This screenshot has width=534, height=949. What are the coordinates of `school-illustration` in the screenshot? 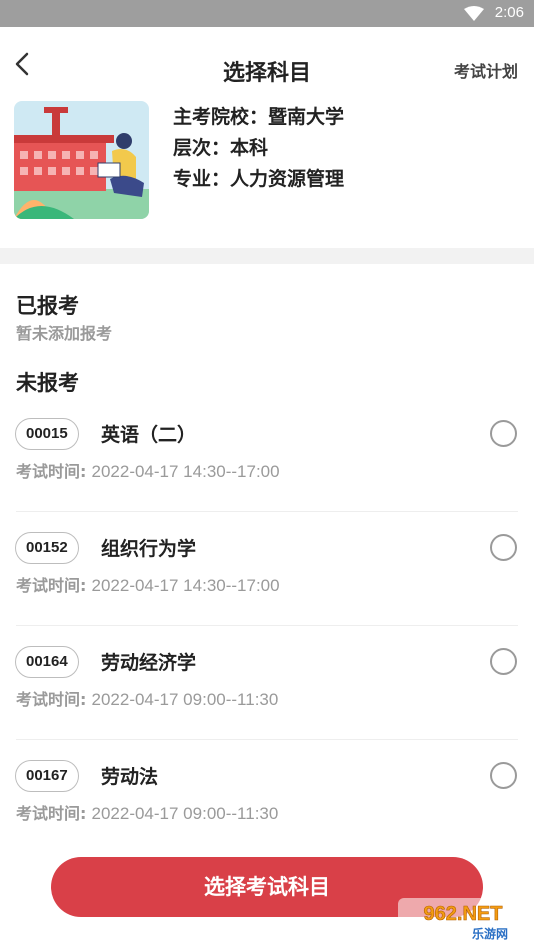 It's located at (81, 160).